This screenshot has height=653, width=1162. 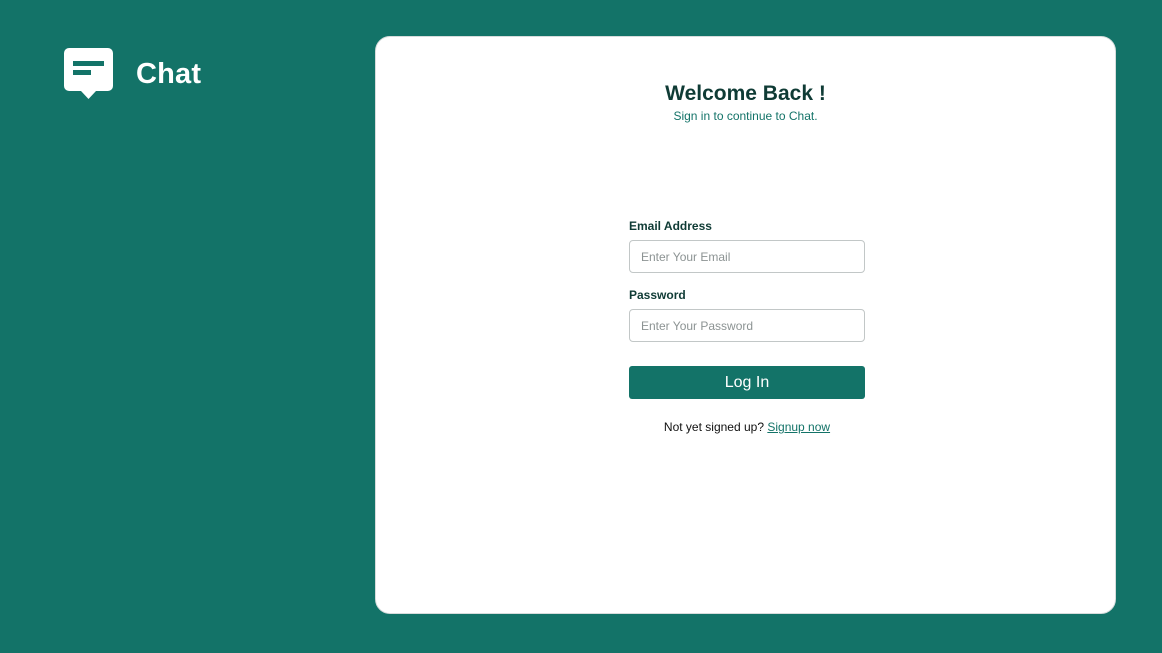 I want to click on password-label: Password, so click(x=657, y=295).